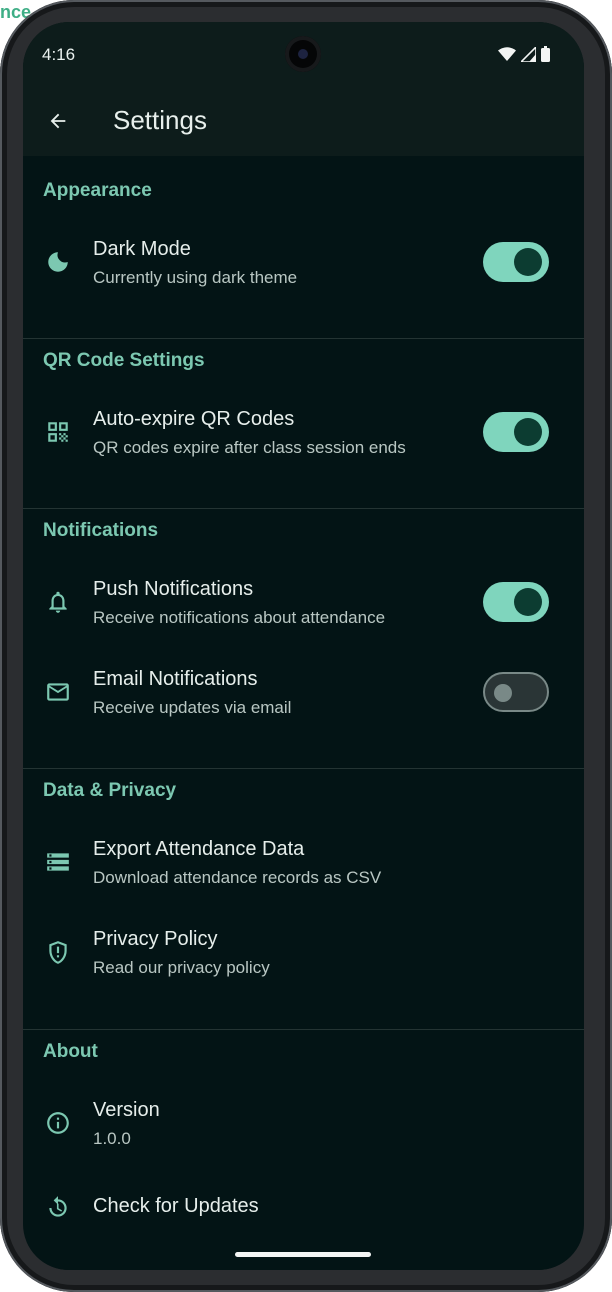  Describe the element at coordinates (239, 617) in the screenshot. I see `setting-subtitle: Receive notifications about attendance` at that location.